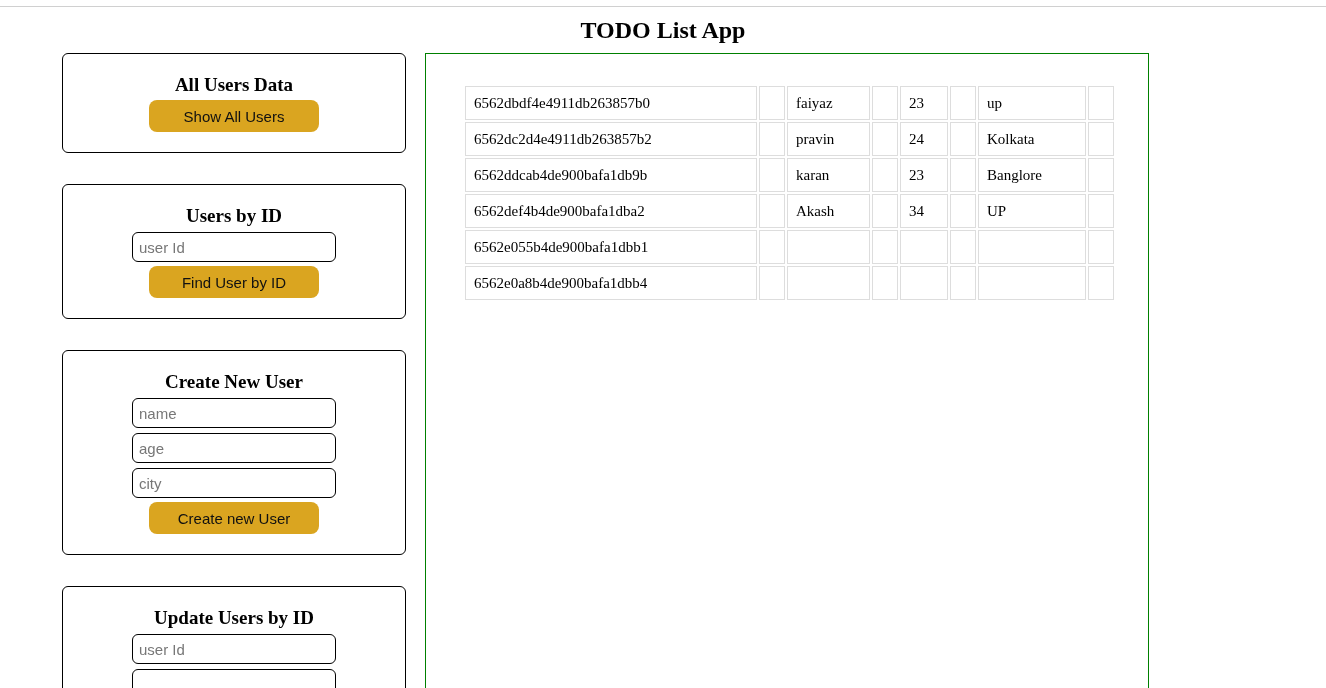  What do you see at coordinates (234, 483) in the screenshot?
I see `input-field: city` at bounding box center [234, 483].